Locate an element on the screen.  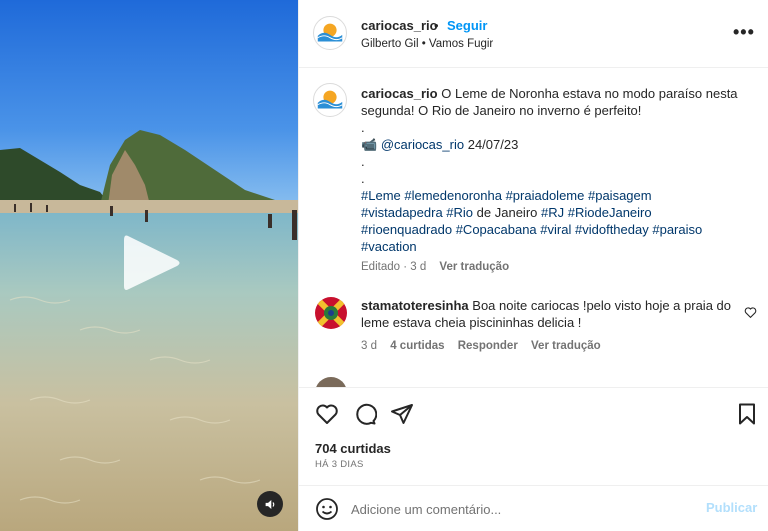
more-options-icon: ••• is located at coordinates (743, 34).